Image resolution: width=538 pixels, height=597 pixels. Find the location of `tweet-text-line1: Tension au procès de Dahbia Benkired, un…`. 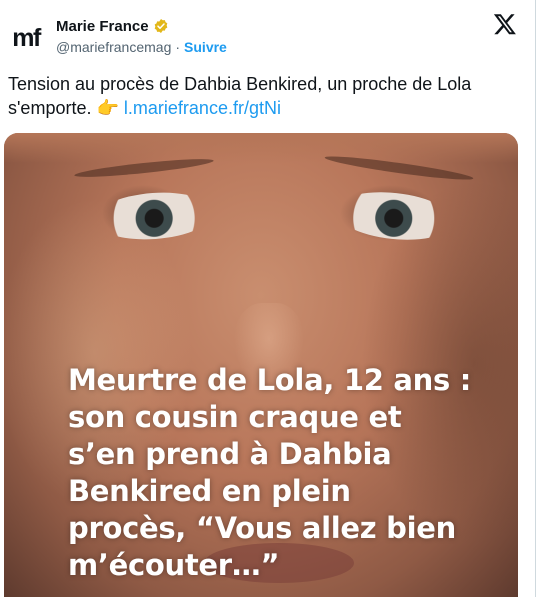

tweet-text-line1: Tension au procès de Dahbia Benkired, un… is located at coordinates (240, 84).